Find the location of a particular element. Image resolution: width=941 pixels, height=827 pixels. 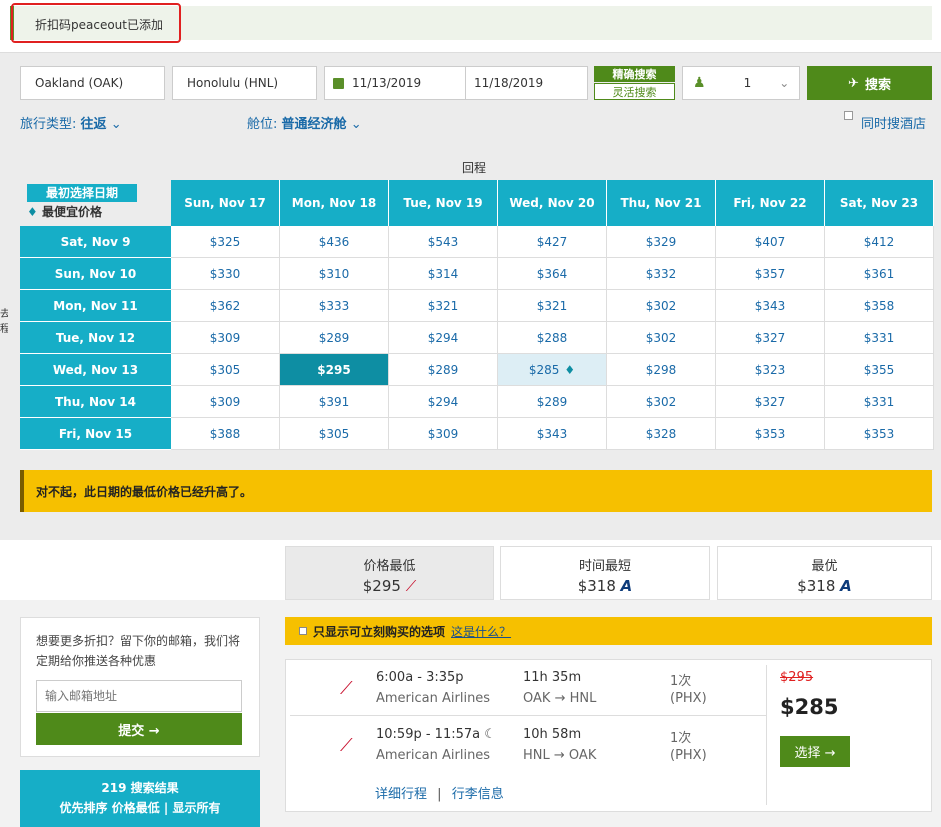

fare-cell: $407 is located at coordinates (770, 242).